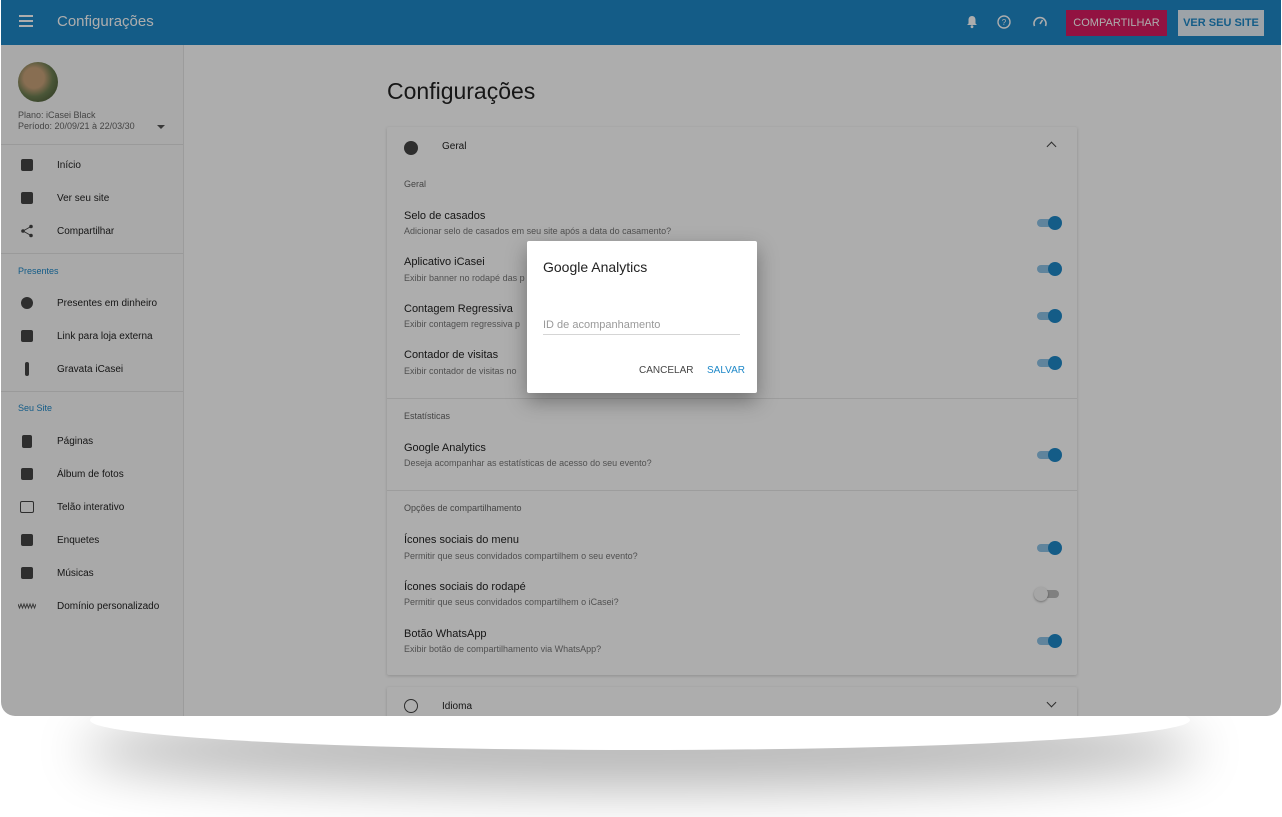 This screenshot has width=1282, height=817. Describe the element at coordinates (666, 370) in the screenshot. I see `cancel-button: CANCELAR` at that location.